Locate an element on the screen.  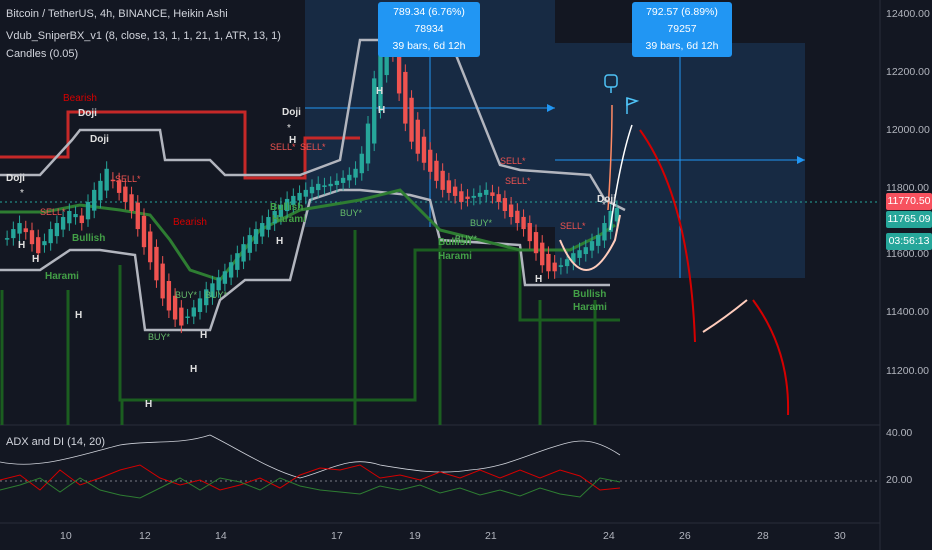
price-tick-11200: 11200.00 is located at coordinates (908, 371).